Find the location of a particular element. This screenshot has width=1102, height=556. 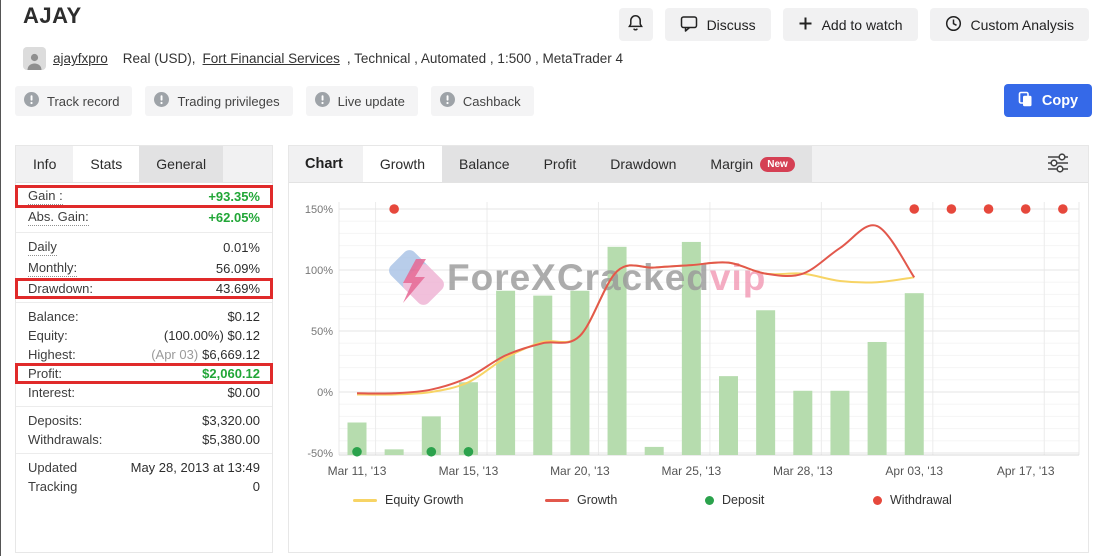

tab-label: Stats is located at coordinates (106, 164).